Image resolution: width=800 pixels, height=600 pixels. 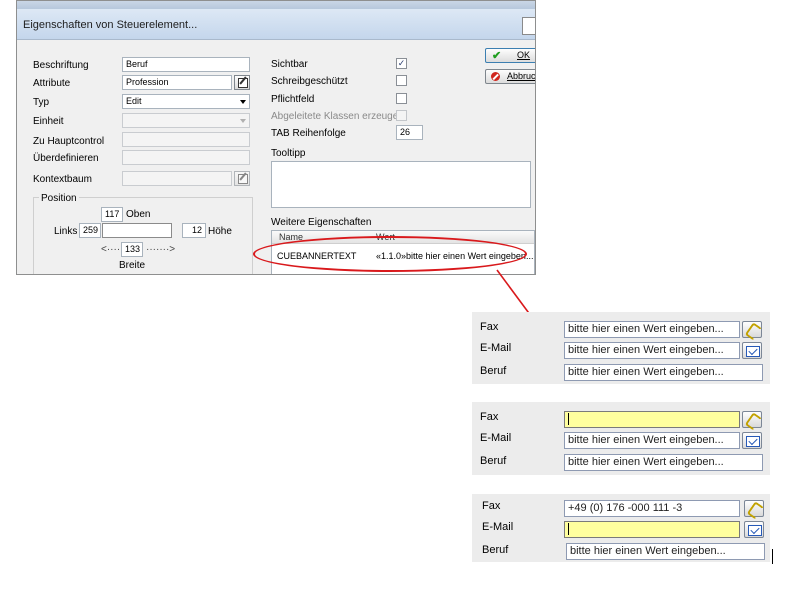 I want to click on zu-hauptcontrol-label: Zu Hauptcontrol, so click(x=69, y=141).